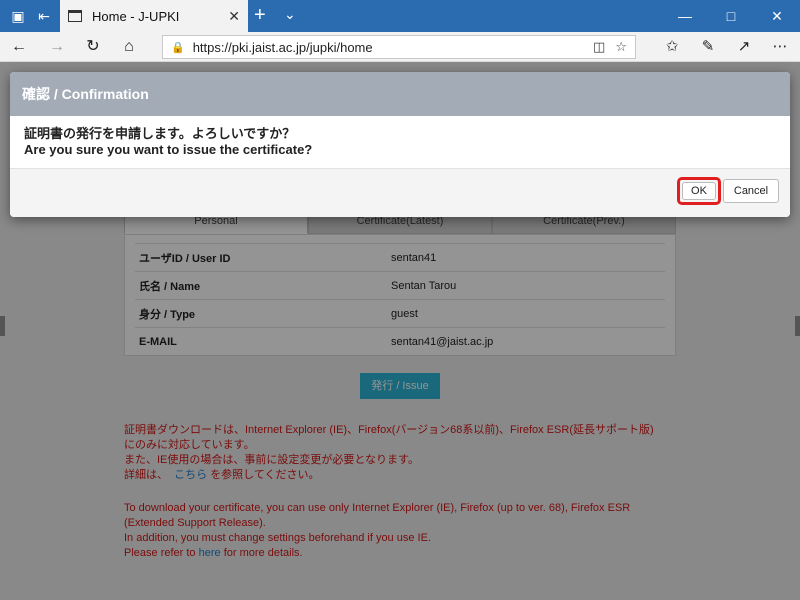 This screenshot has width=800, height=600. What do you see at coordinates (731, 16) in the screenshot?
I see `maximize-icon: □` at bounding box center [731, 16].